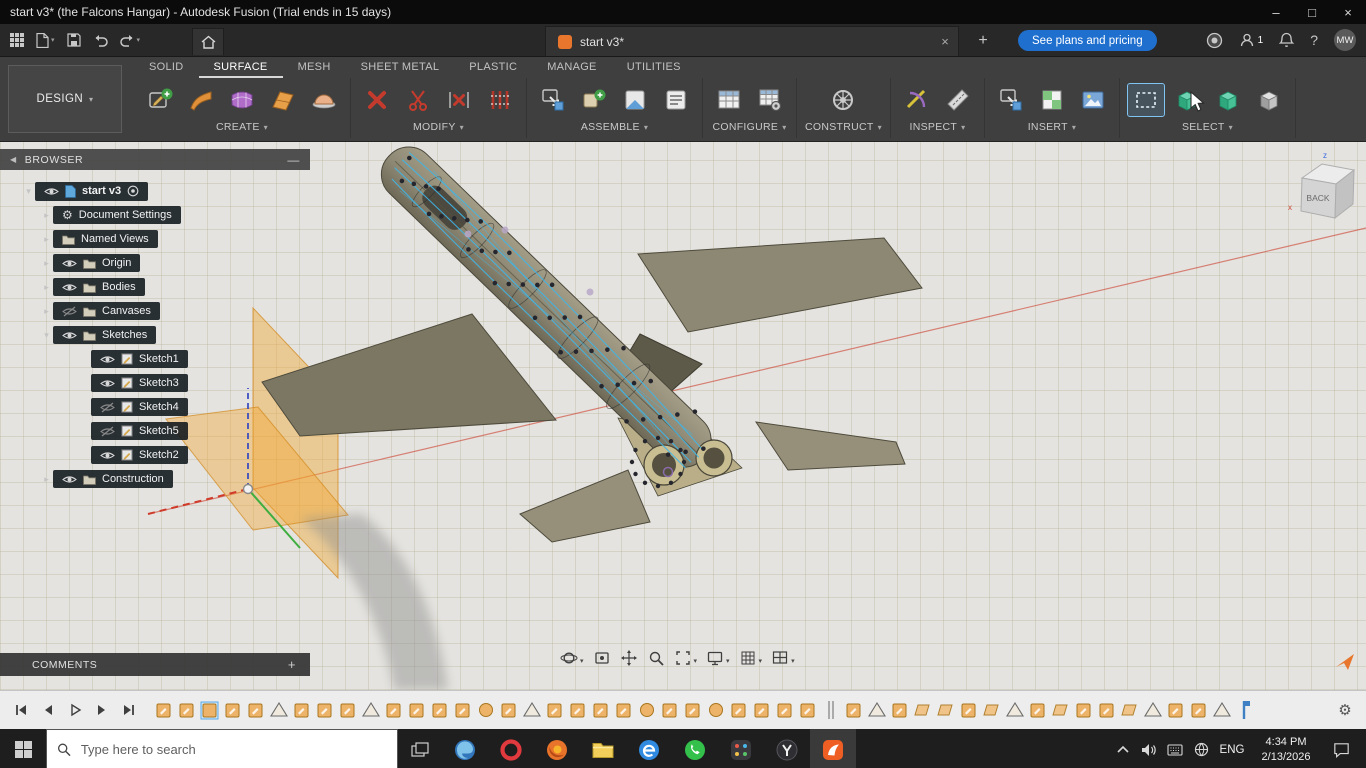 The width and height of the screenshot is (1366, 768). I want to click on close-button: ×, so click(1348, 12).